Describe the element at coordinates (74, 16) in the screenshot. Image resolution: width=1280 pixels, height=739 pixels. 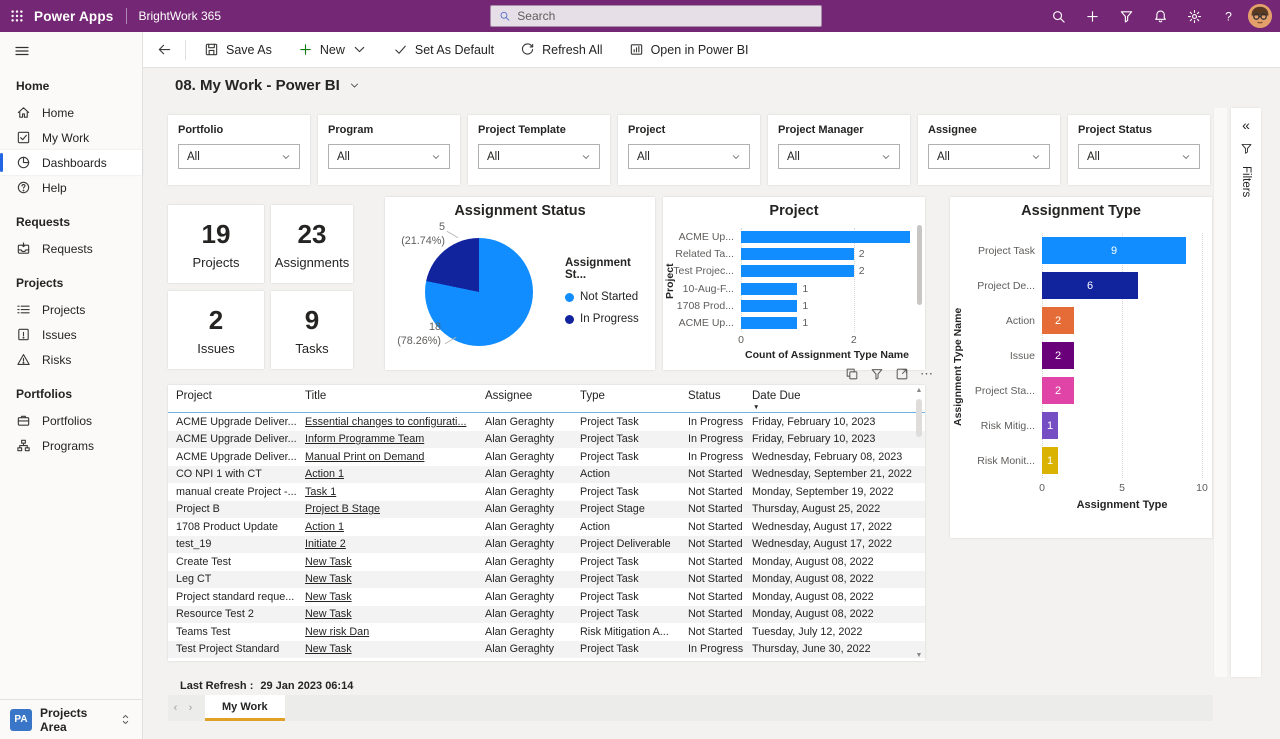
I see `app-name: Power Apps` at that location.